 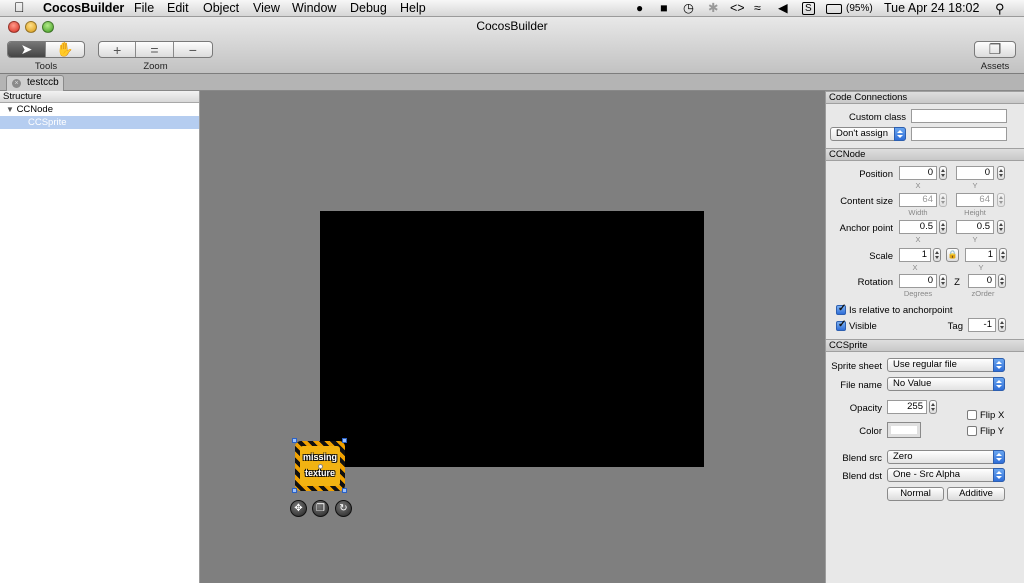 What do you see at coordinates (834, 9) in the screenshot?
I see `battery-icon` at bounding box center [834, 9].